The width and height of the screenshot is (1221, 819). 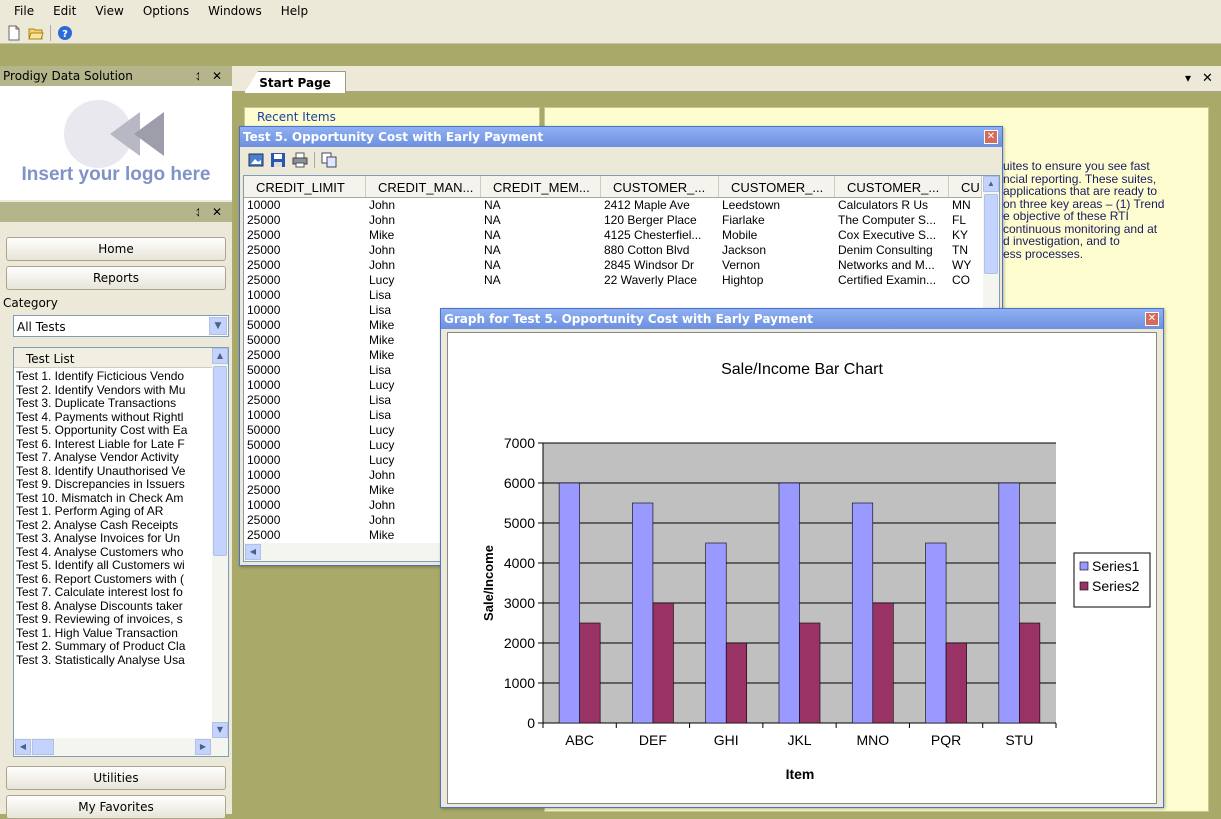 What do you see at coordinates (531, 723) in the screenshot?
I see `y-tick-label: 0` at bounding box center [531, 723].